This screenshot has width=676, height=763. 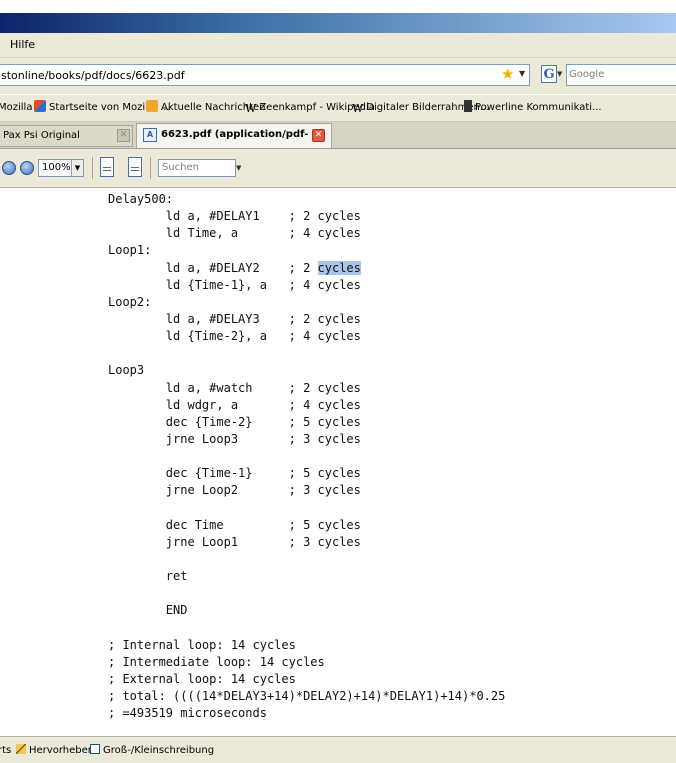 I want to click on code-line-text: ld a, #DELAY2 ; 2, so click(x=213, y=267).